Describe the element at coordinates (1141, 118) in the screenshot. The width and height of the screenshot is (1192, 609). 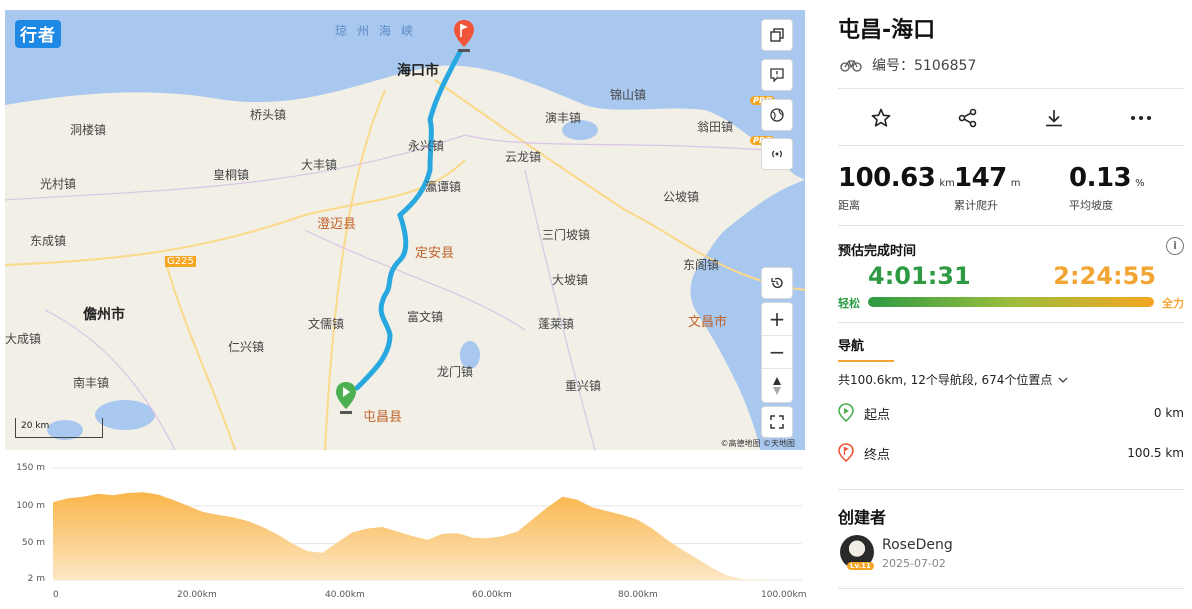
I see `more-button` at that location.